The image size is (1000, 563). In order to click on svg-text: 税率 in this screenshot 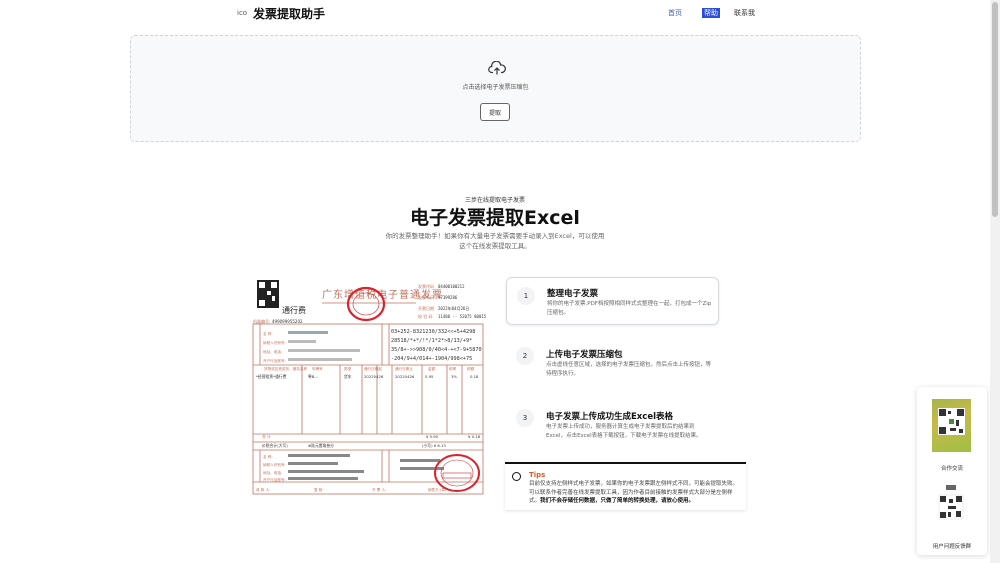, I will do `click(453, 368)`.